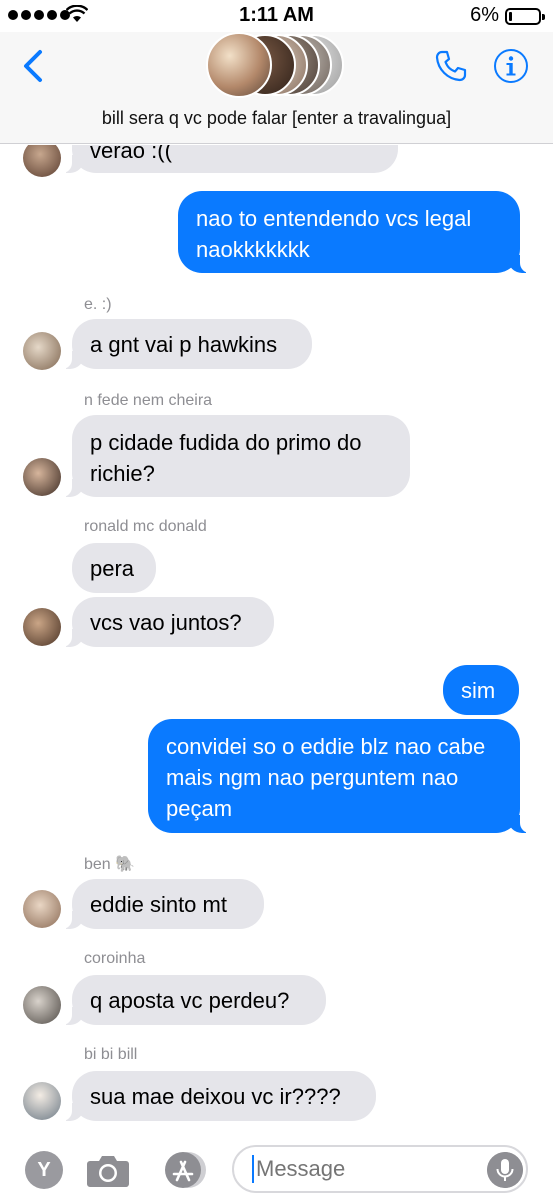 Image resolution: width=553 pixels, height=1200 pixels. I want to click on message-bubble: nao to entendendo vcs legal naokkkkkkk, so click(354, 232).